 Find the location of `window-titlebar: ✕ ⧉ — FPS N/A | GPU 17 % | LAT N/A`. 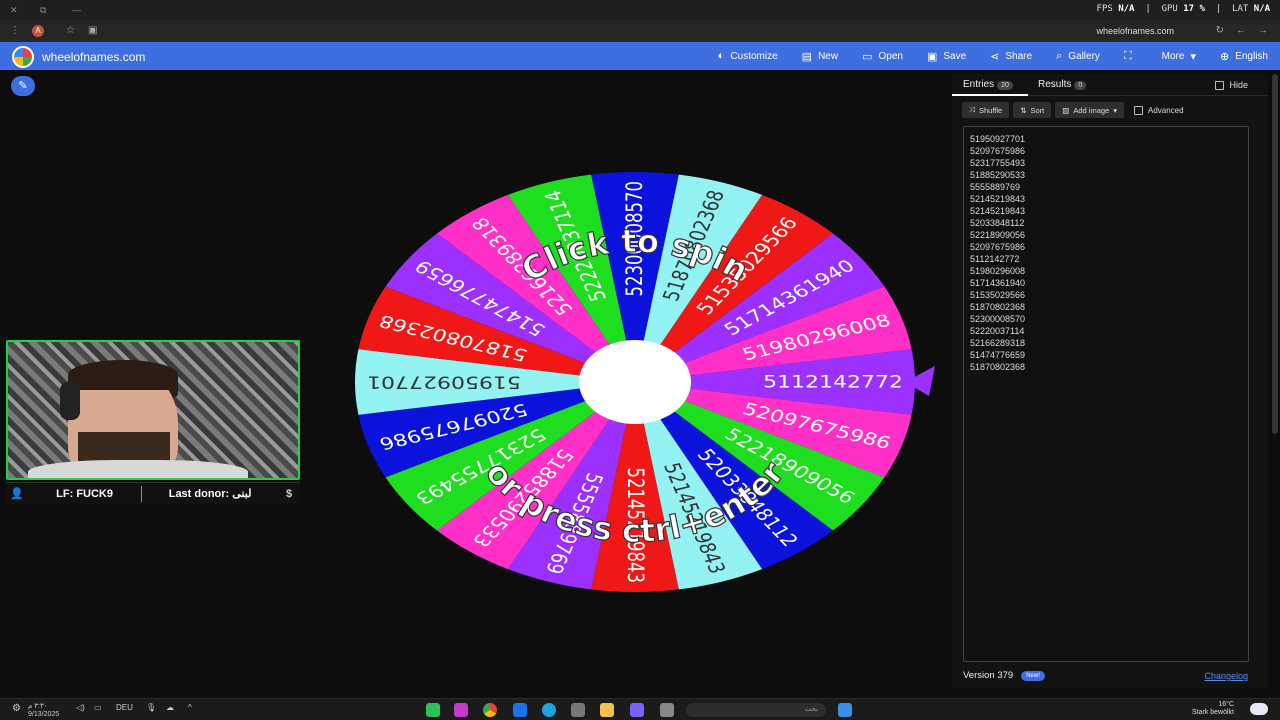

window-titlebar: ✕ ⧉ — FPS N/A | GPU 17 % | LAT N/A is located at coordinates (640, 10).